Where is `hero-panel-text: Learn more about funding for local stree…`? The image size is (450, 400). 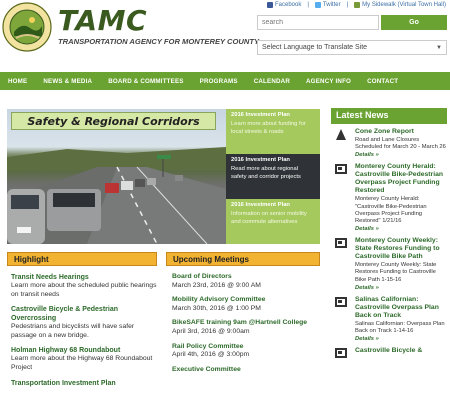 hero-panel-text: Learn more about funding for local stree… is located at coordinates (268, 128).